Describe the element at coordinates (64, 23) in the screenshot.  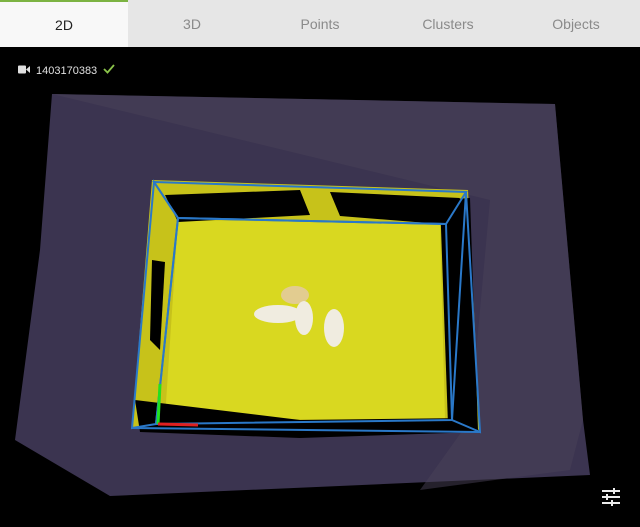
I see `tab-2d: 2D` at that location.